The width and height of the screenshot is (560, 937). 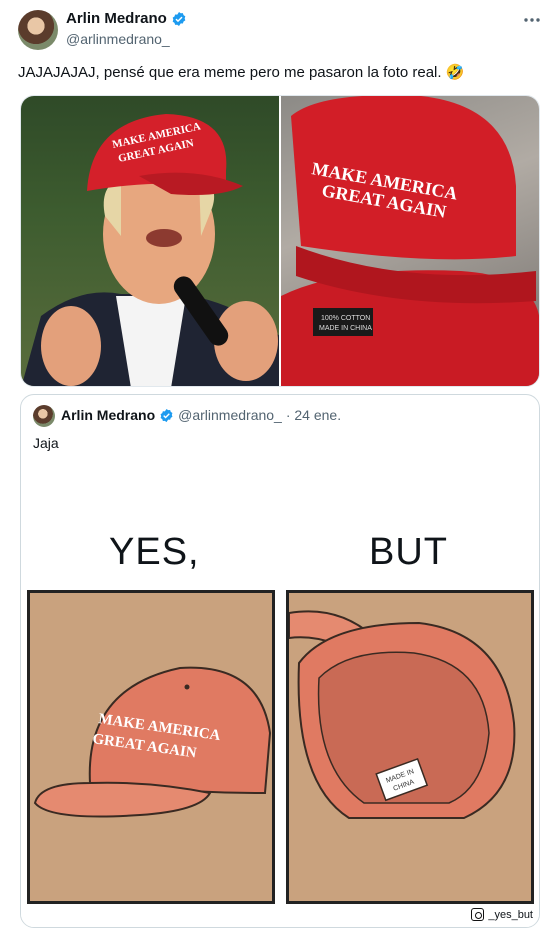 I want to click on more-icon, so click(x=532, y=20).